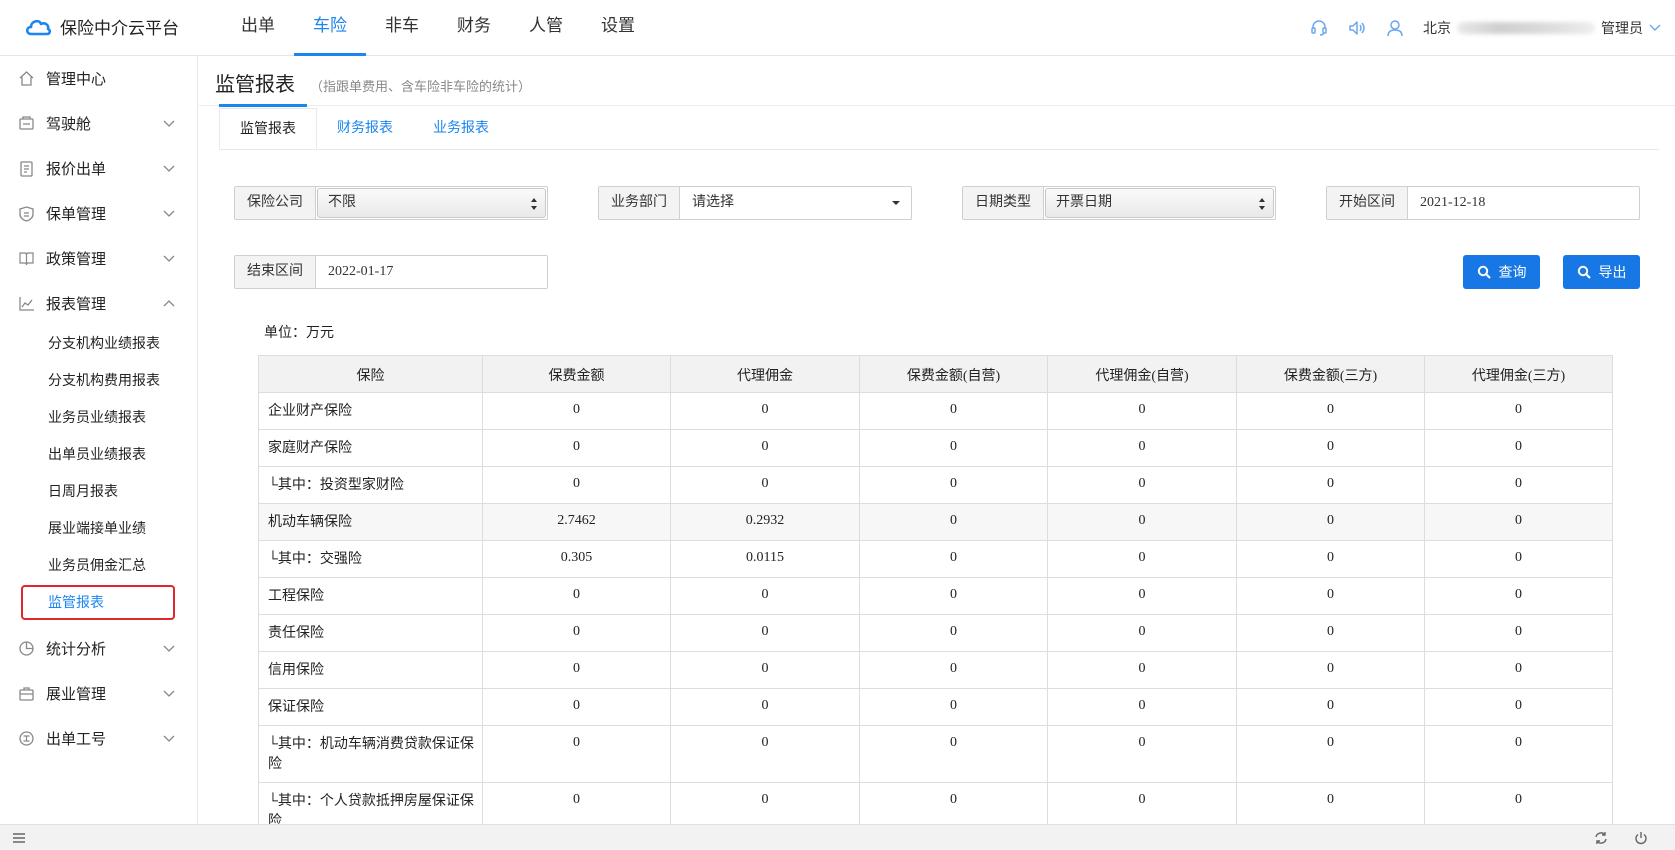  Describe the element at coordinates (98, 123) in the screenshot. I see `sidebar-item-cockpit: 驾驶舱` at that location.